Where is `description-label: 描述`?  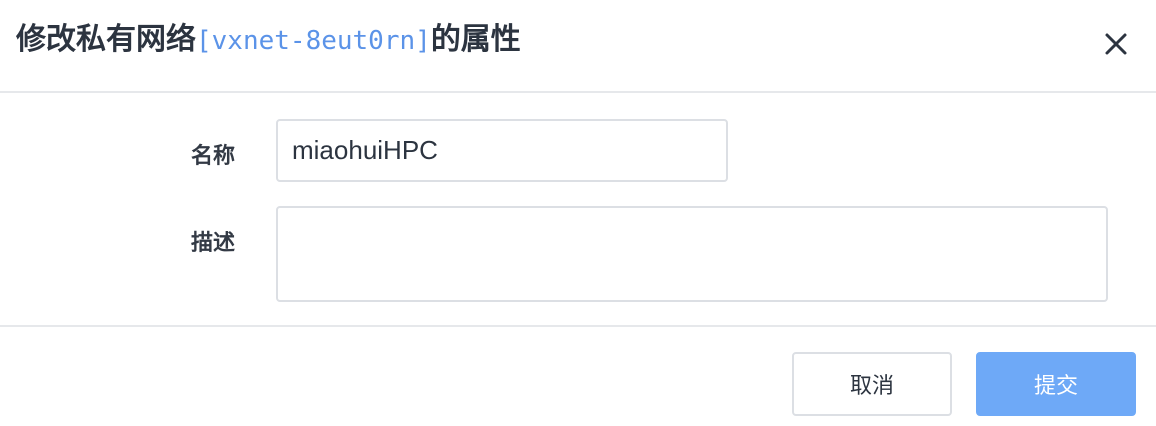
description-label: 描述 is located at coordinates (212, 243).